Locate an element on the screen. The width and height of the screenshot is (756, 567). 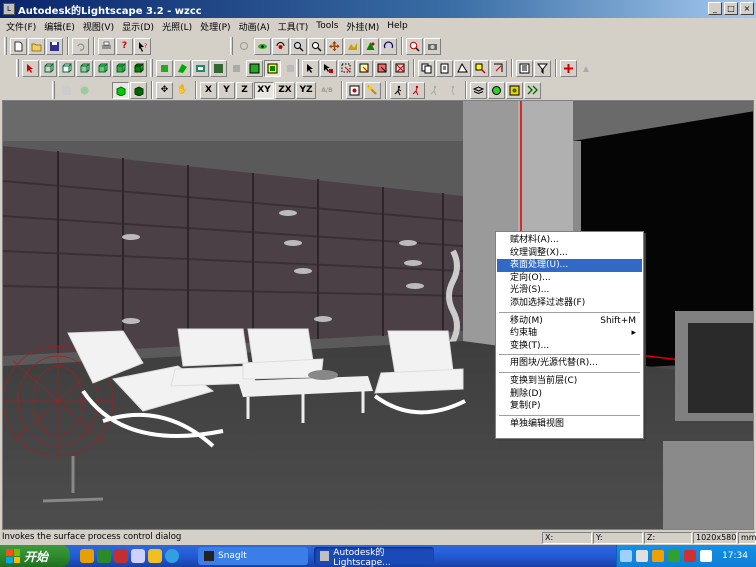
menu-process: 处理(P) is located at coordinates (215, 26).